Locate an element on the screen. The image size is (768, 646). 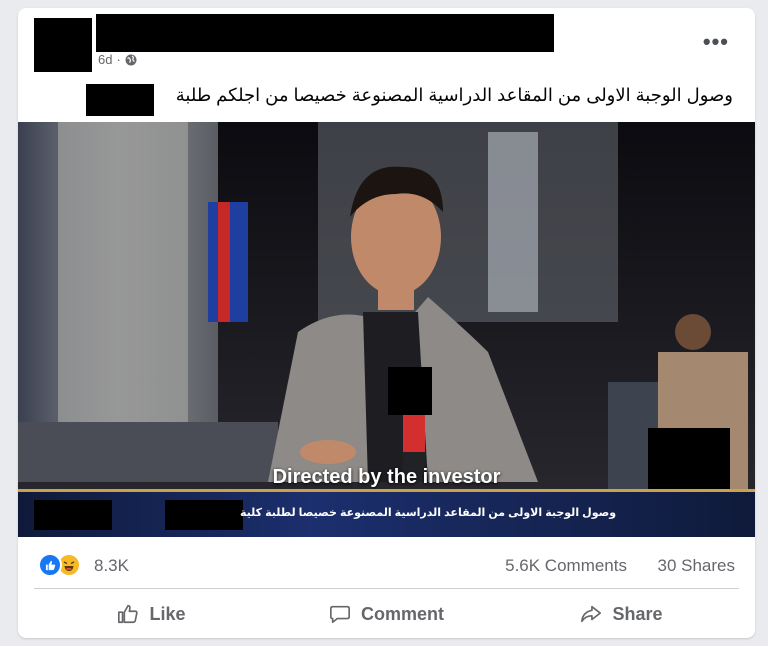
redacted-ticker-word is located at coordinates (204, 515).